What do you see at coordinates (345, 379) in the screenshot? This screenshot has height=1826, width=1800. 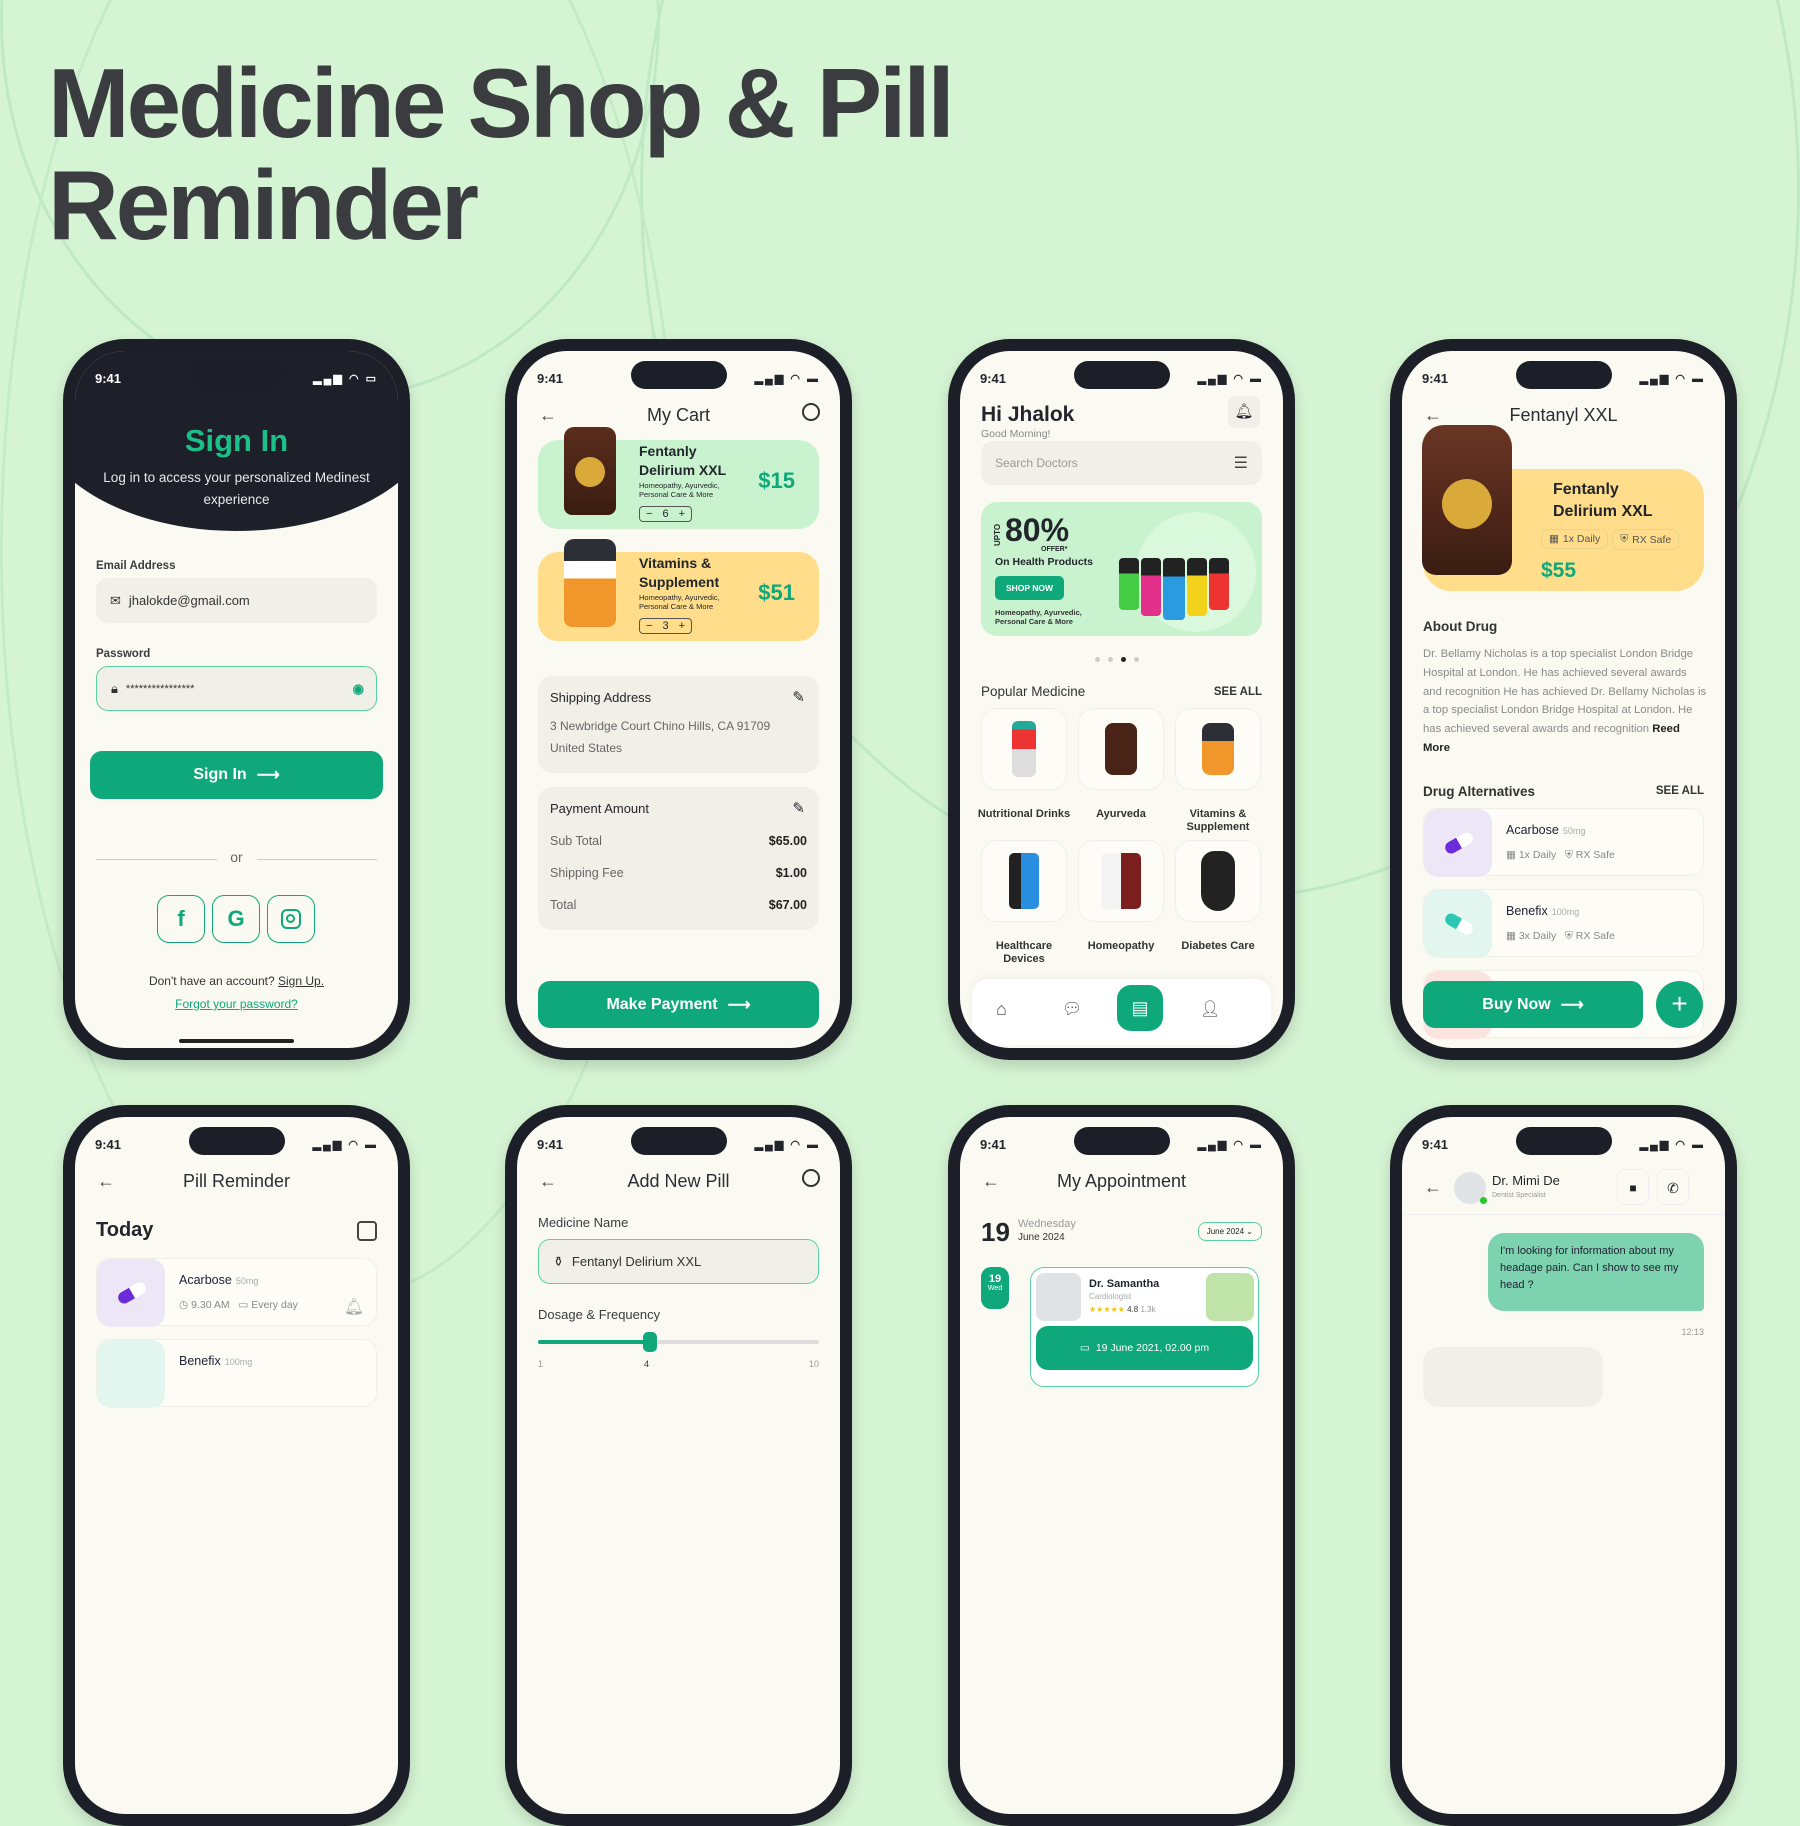 I see `status-icons: ▂▄▆ ◠ ▭` at bounding box center [345, 379].